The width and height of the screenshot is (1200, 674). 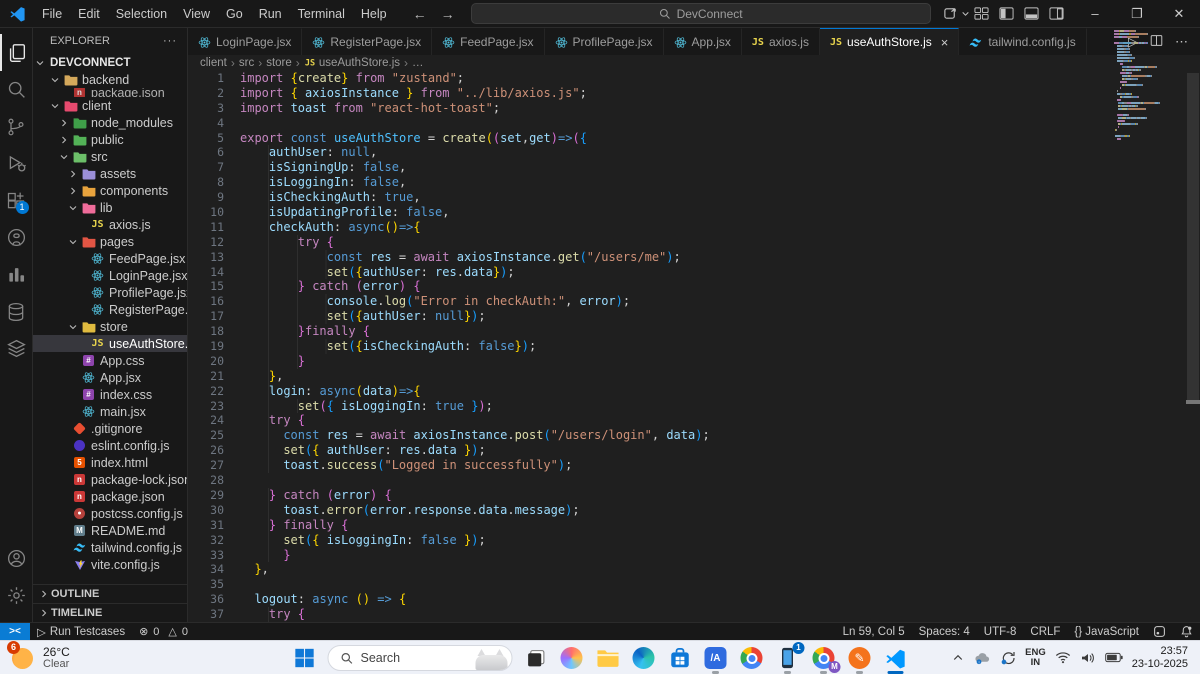 I want to click on code-line: 3 import toast from "react-hot-toast";, so click(x=687, y=108).